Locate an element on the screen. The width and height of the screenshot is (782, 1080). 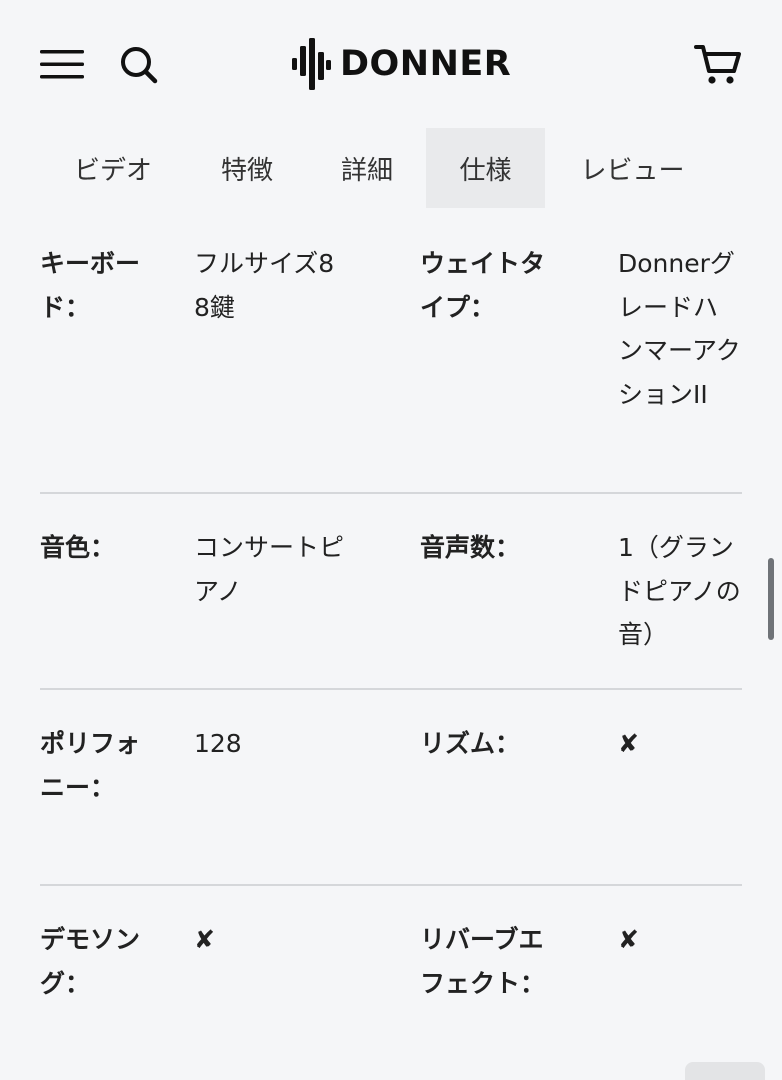
tab-features-label: 特徴 is located at coordinates (246, 170).